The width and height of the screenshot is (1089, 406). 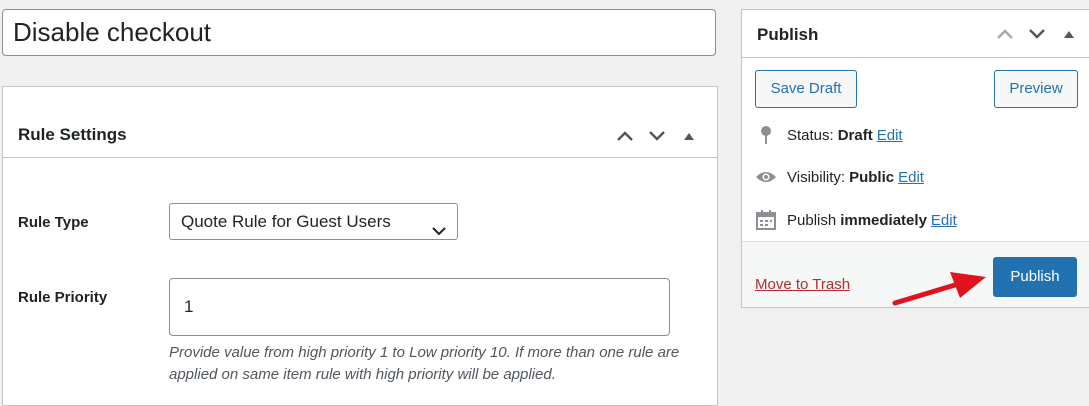 I want to click on publish-date-edit-link: Edit, so click(x=944, y=220).